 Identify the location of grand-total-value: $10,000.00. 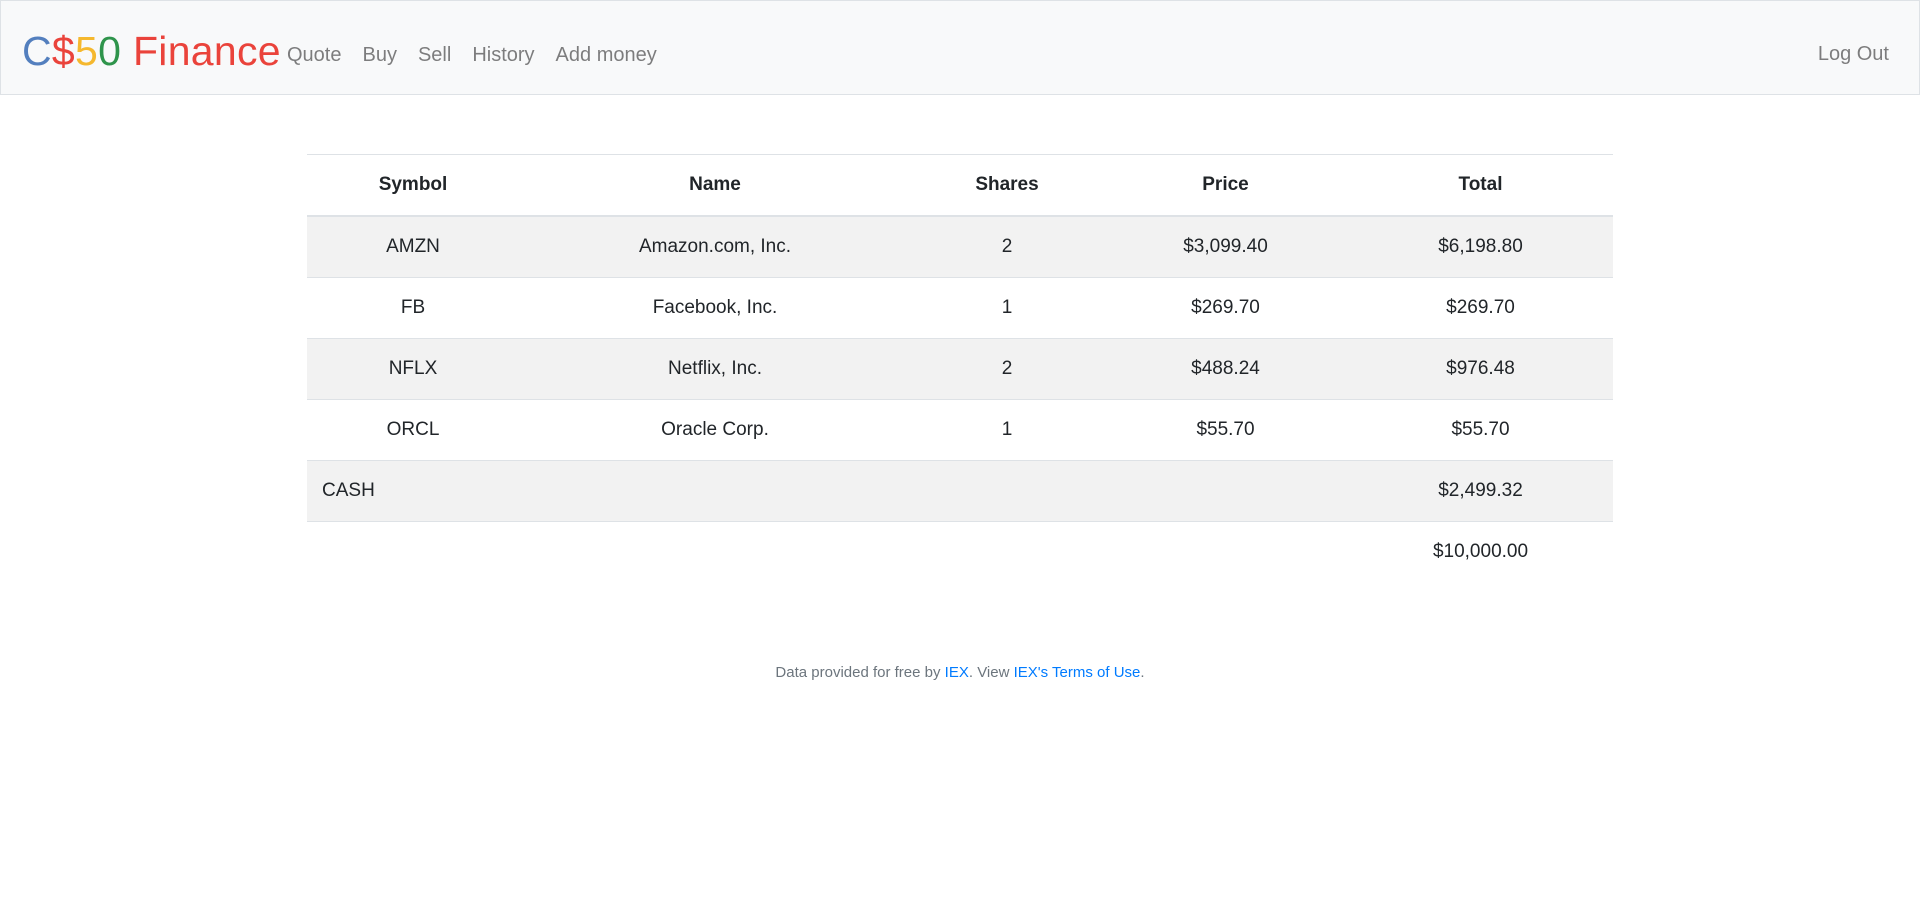
(1480, 551).